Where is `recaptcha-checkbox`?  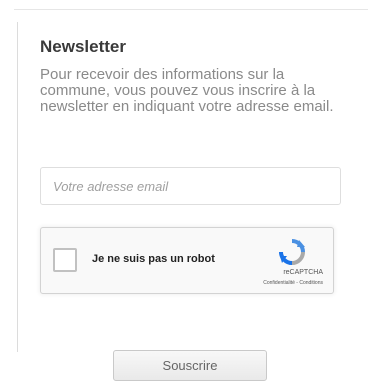
recaptcha-checkbox is located at coordinates (65, 260).